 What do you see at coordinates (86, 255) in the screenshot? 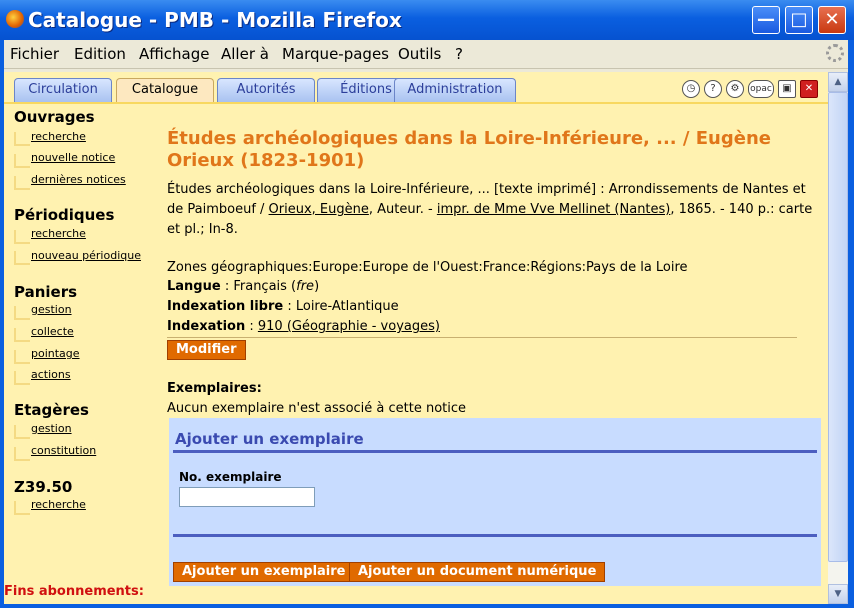
I see `sidebar-link-nouveau-periodique: nouveau périodique` at bounding box center [86, 255].